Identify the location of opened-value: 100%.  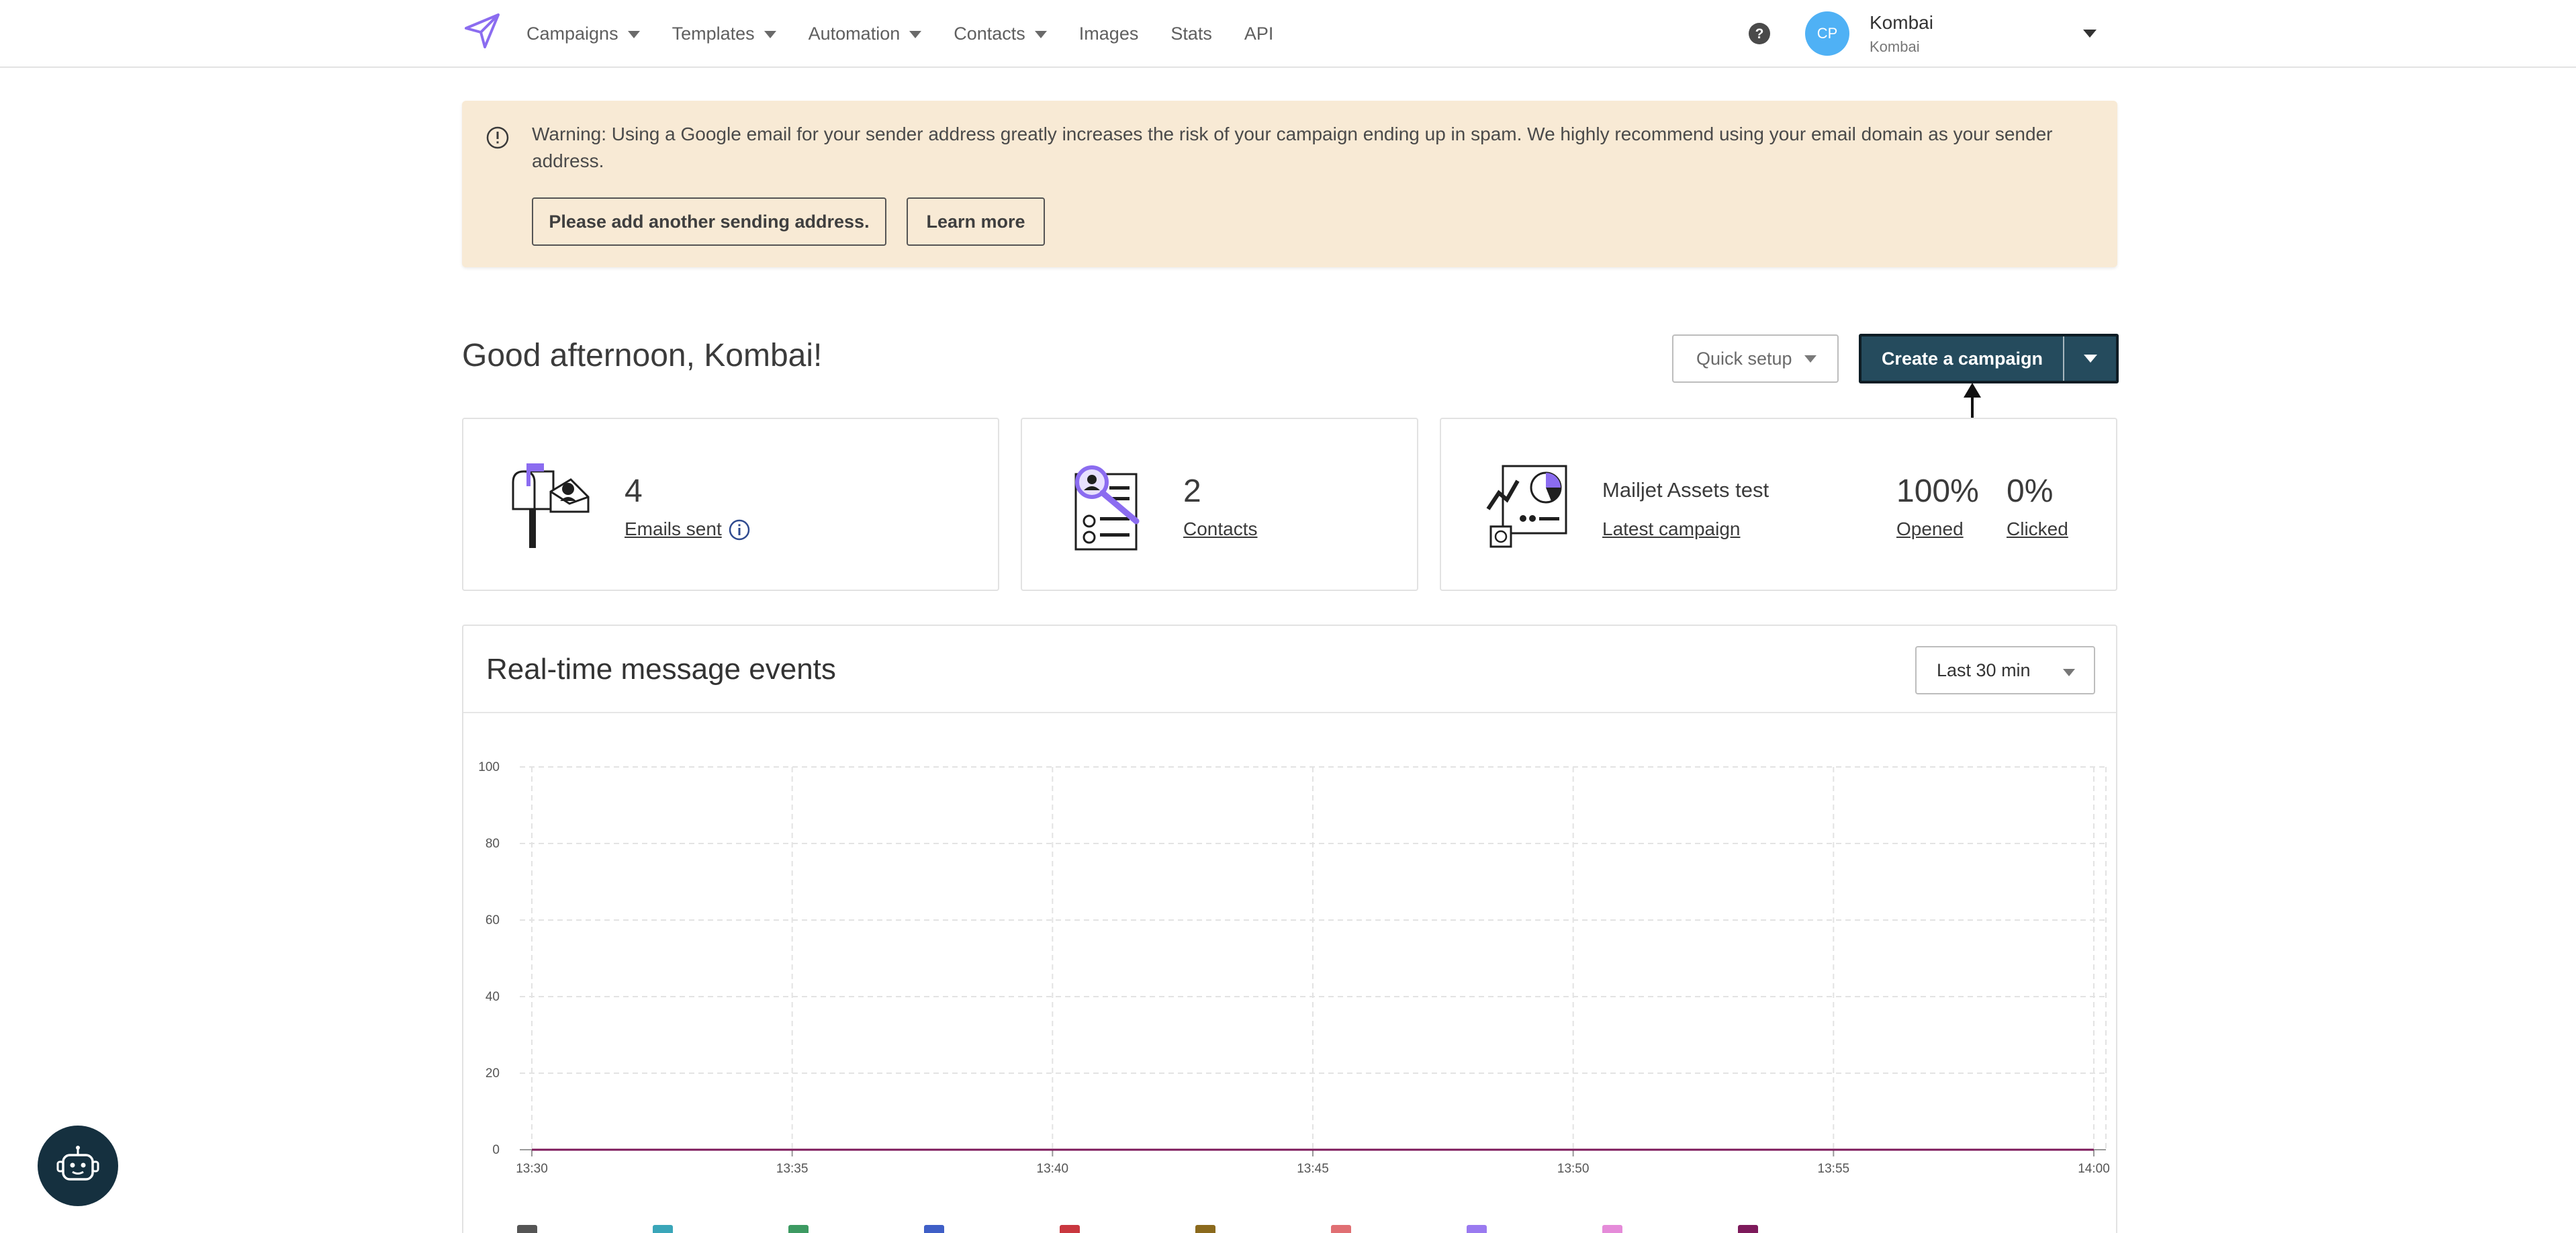
(1937, 491).